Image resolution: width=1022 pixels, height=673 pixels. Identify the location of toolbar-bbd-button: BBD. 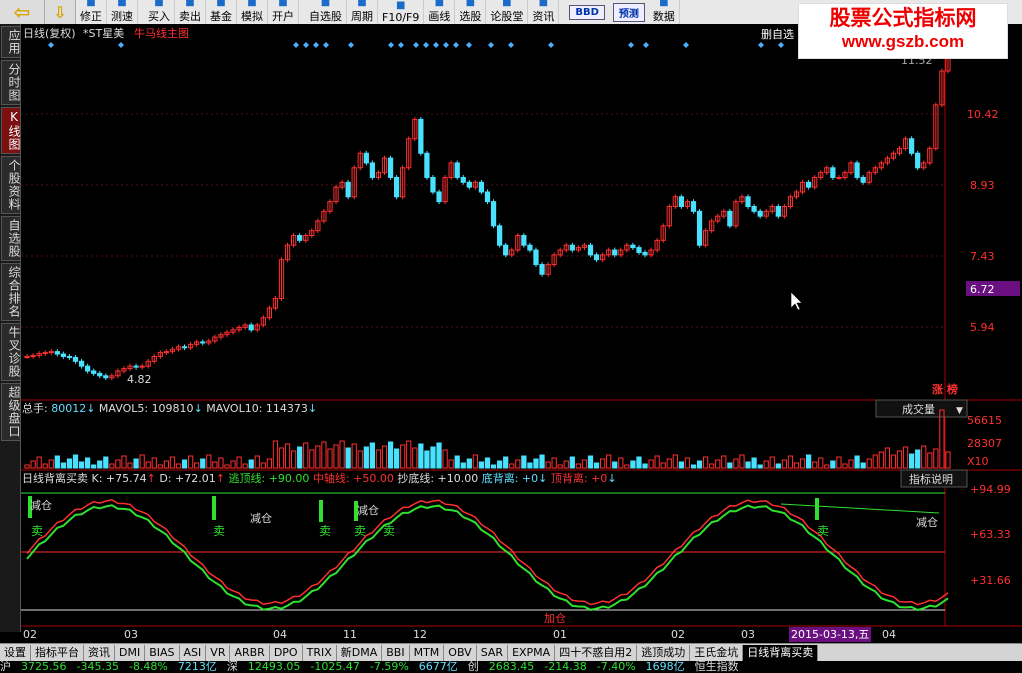
(587, 12).